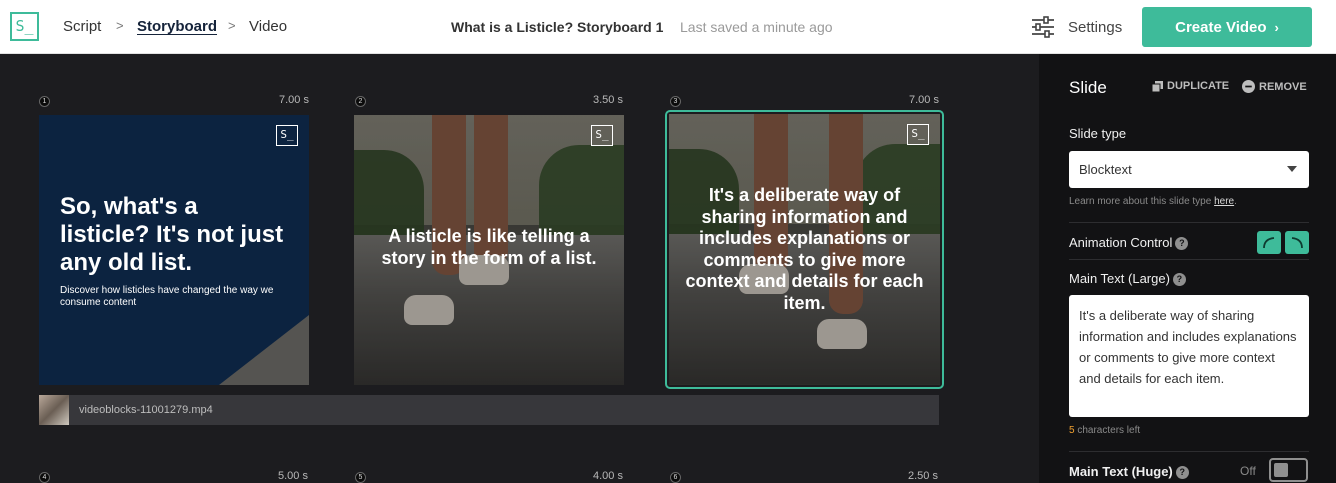  I want to click on characters-left-counter: 5 characters left, so click(1104, 430).